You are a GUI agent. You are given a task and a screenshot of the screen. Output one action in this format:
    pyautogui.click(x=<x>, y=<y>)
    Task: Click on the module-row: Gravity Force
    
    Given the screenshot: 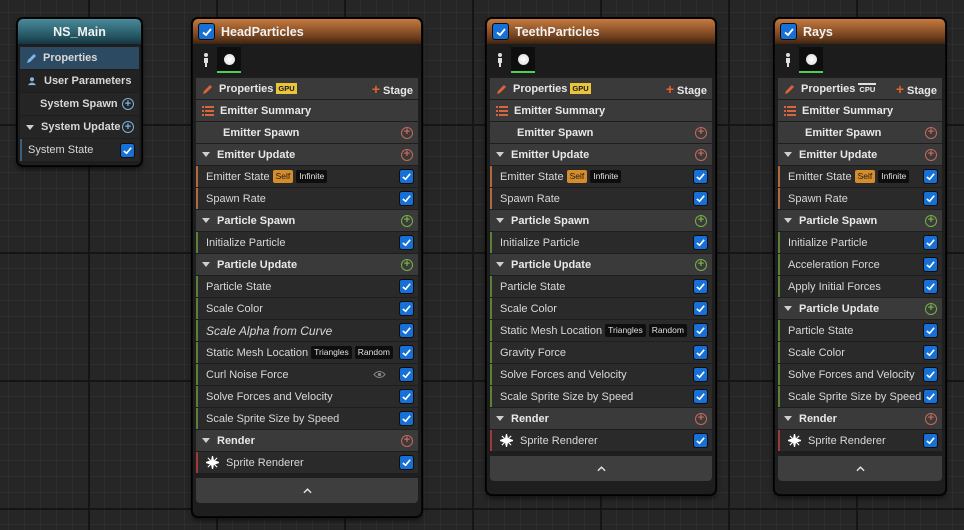 What is the action you would take?
    pyautogui.click(x=601, y=352)
    